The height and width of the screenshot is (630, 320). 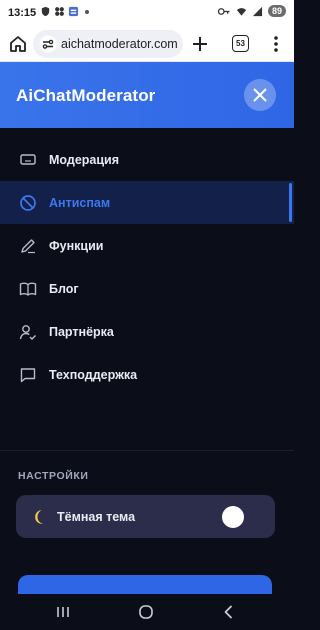 What do you see at coordinates (28, 332) in the screenshot?
I see `user-check-icon` at bounding box center [28, 332].